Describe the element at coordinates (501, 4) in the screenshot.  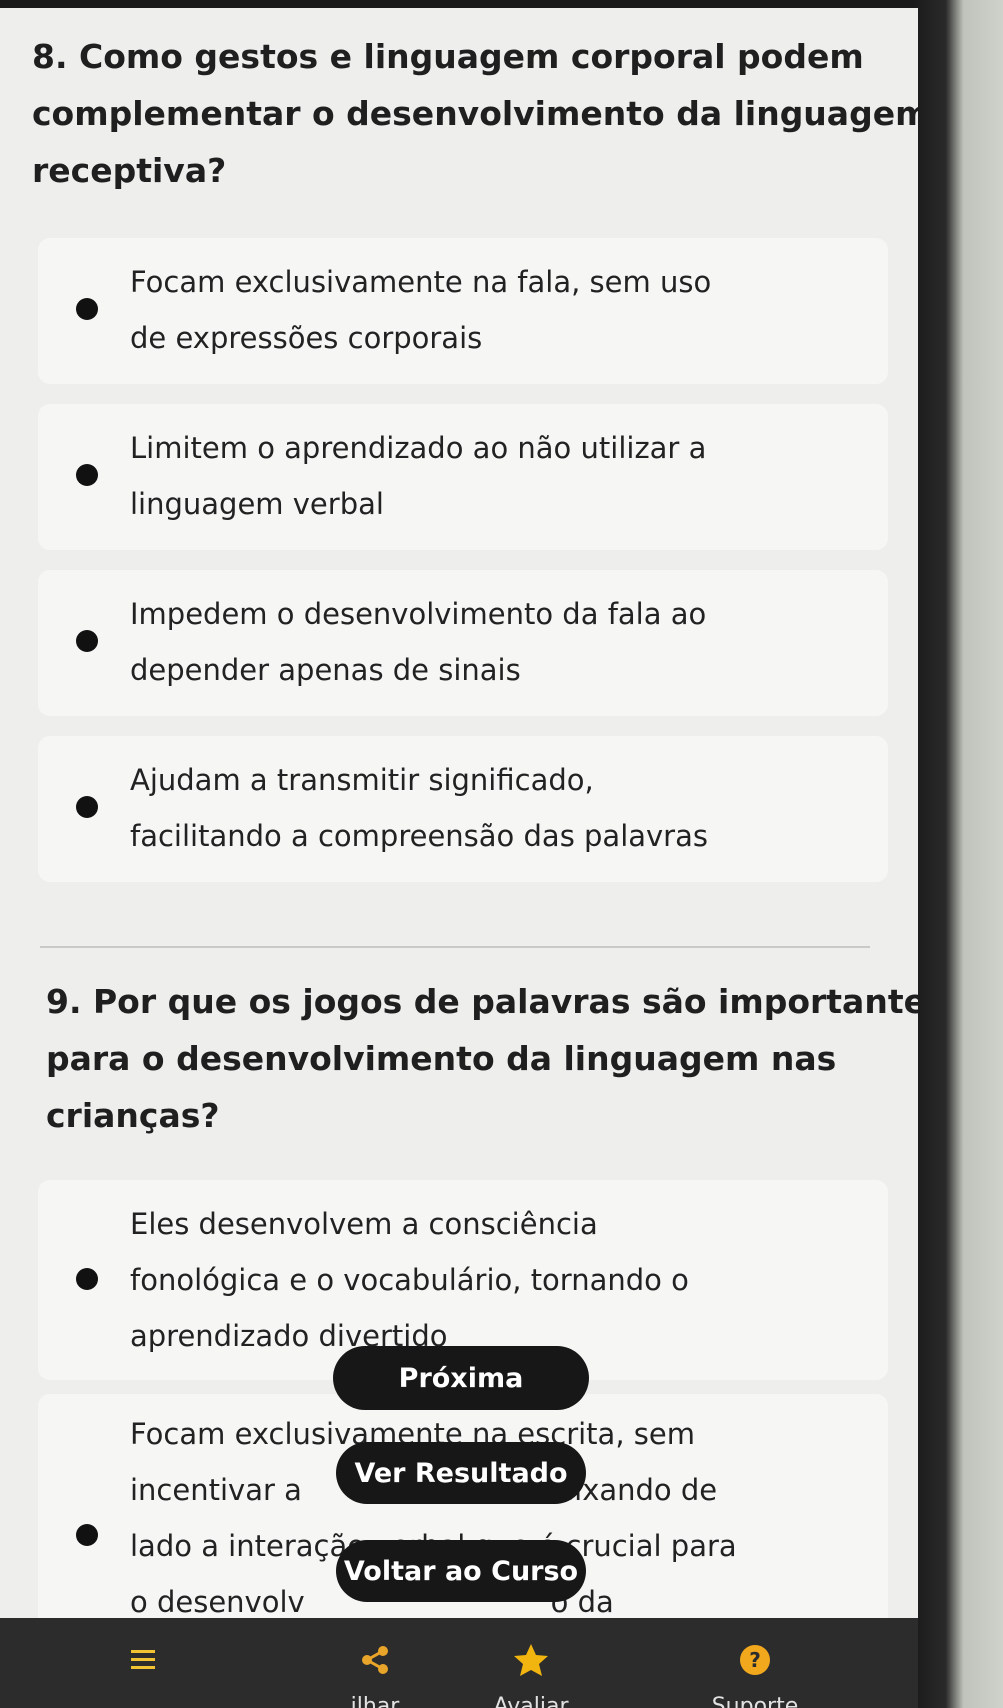
I see `phone-bezel-top` at that location.